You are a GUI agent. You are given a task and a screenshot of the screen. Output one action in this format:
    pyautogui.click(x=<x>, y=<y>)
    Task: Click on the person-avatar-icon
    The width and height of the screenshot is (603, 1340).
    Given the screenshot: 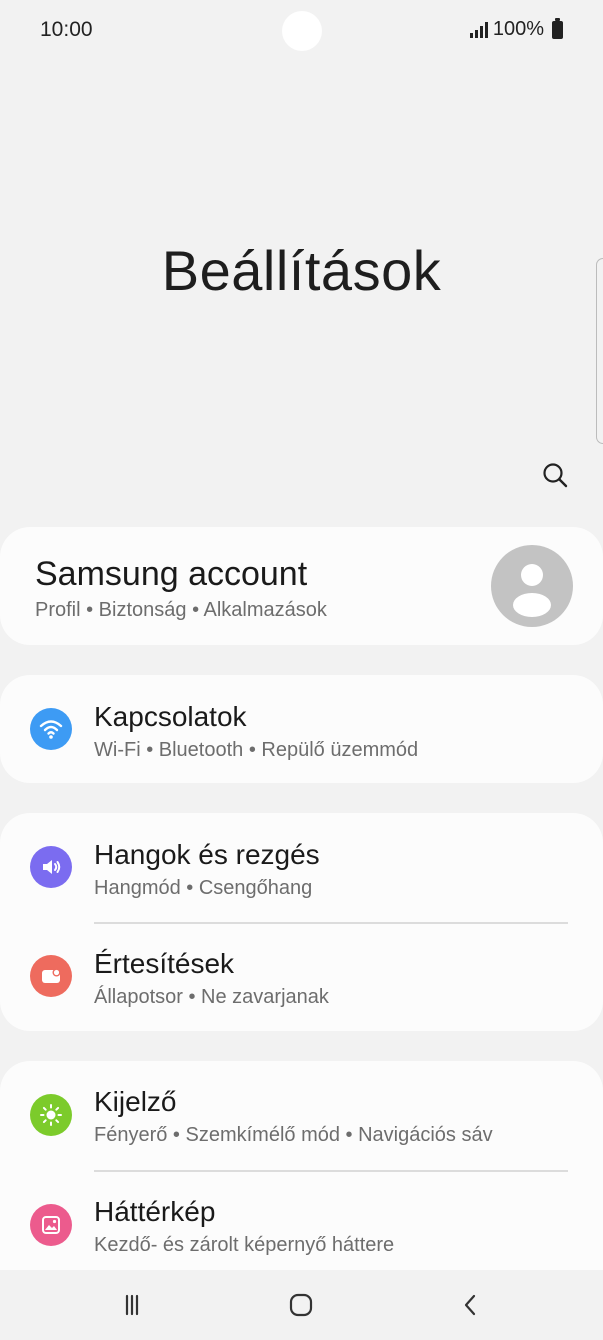 What is the action you would take?
    pyautogui.click(x=532, y=586)
    